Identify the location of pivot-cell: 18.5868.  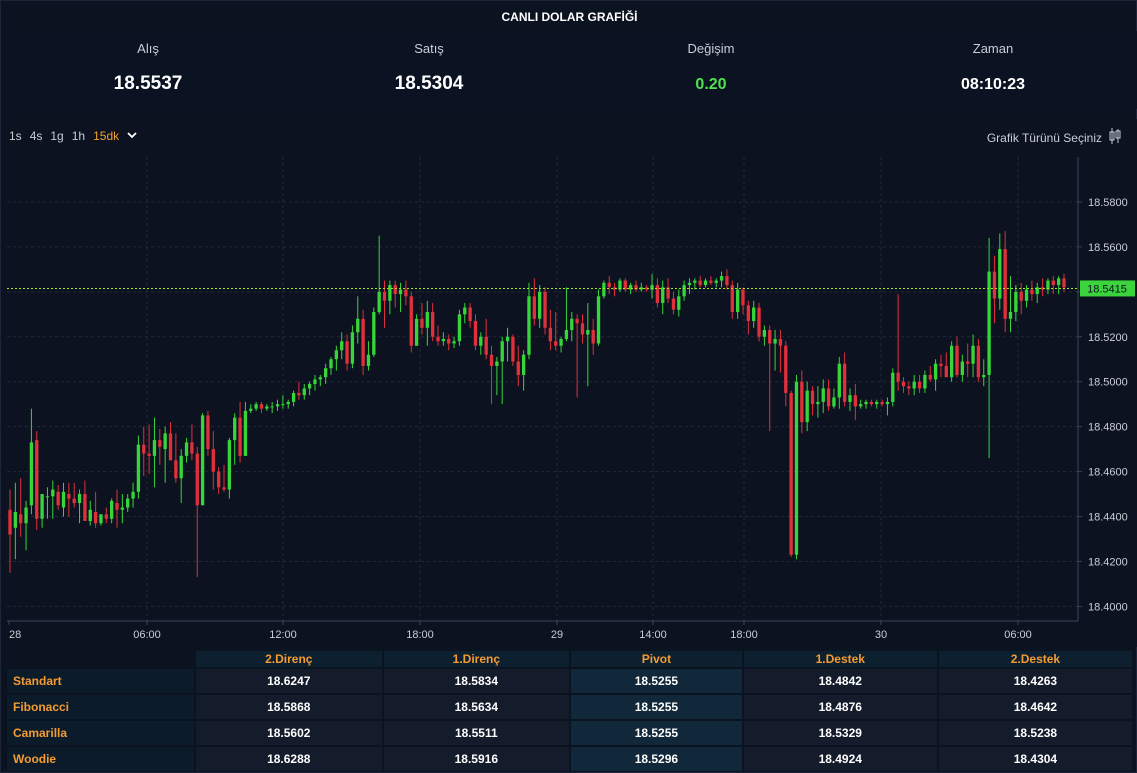
(289, 707).